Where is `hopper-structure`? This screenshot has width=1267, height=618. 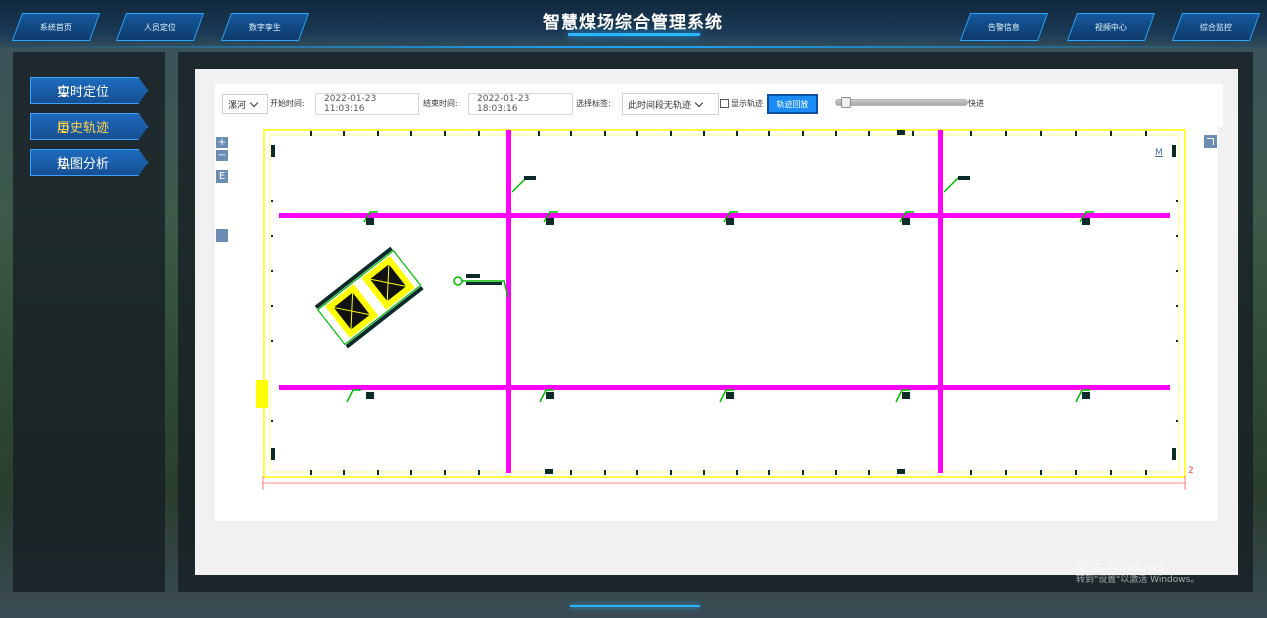
hopper-structure is located at coordinates (369, 297).